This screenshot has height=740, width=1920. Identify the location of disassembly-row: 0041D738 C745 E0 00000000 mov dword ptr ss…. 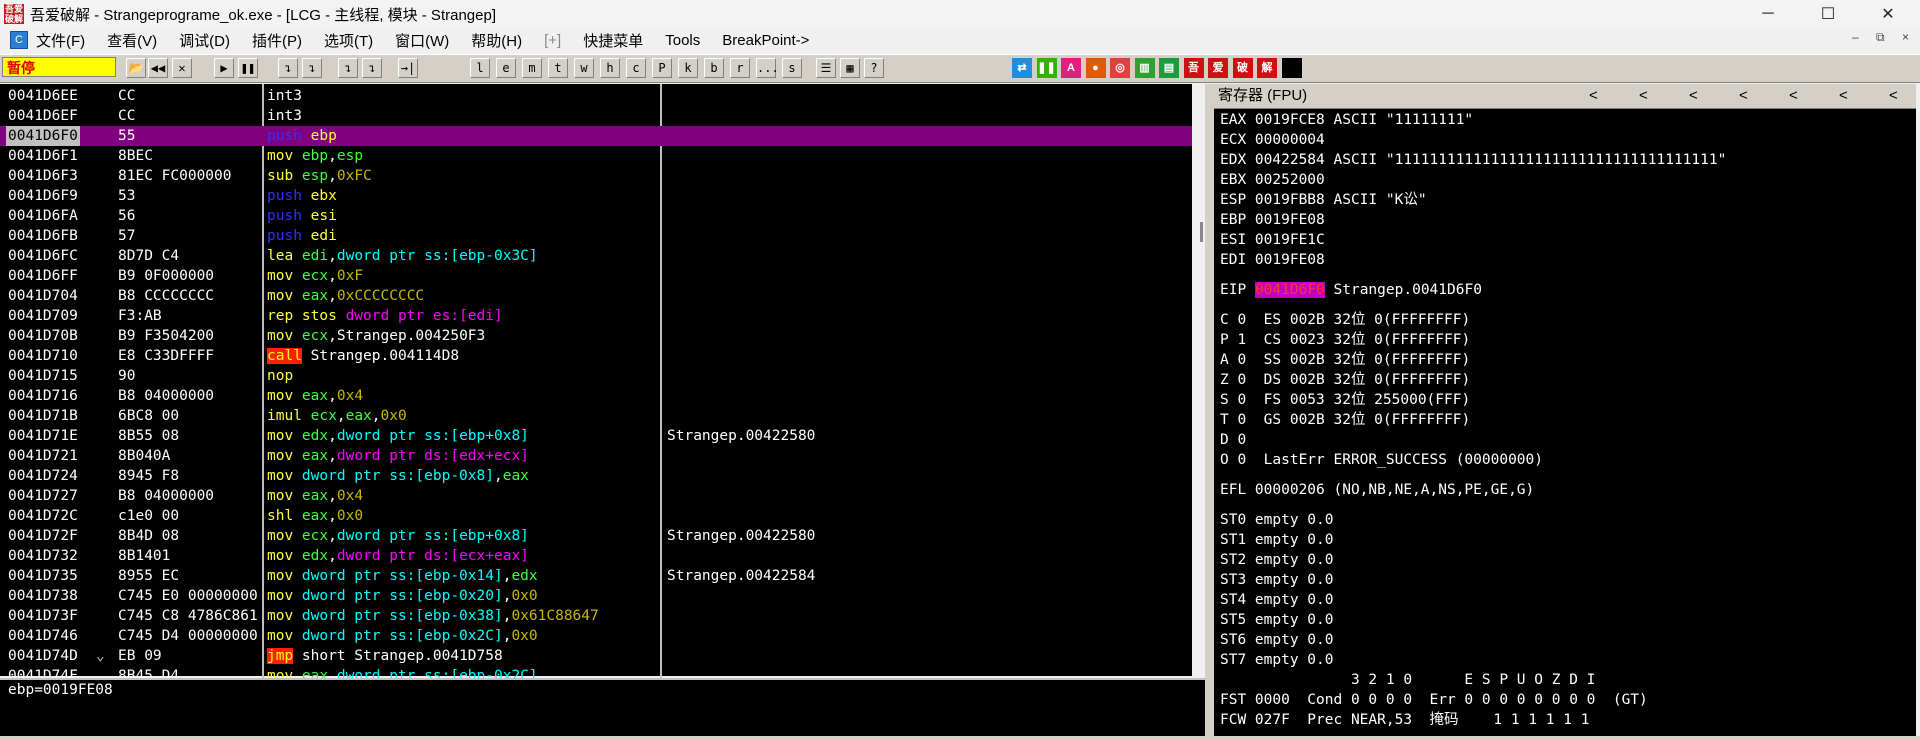
(596, 596).